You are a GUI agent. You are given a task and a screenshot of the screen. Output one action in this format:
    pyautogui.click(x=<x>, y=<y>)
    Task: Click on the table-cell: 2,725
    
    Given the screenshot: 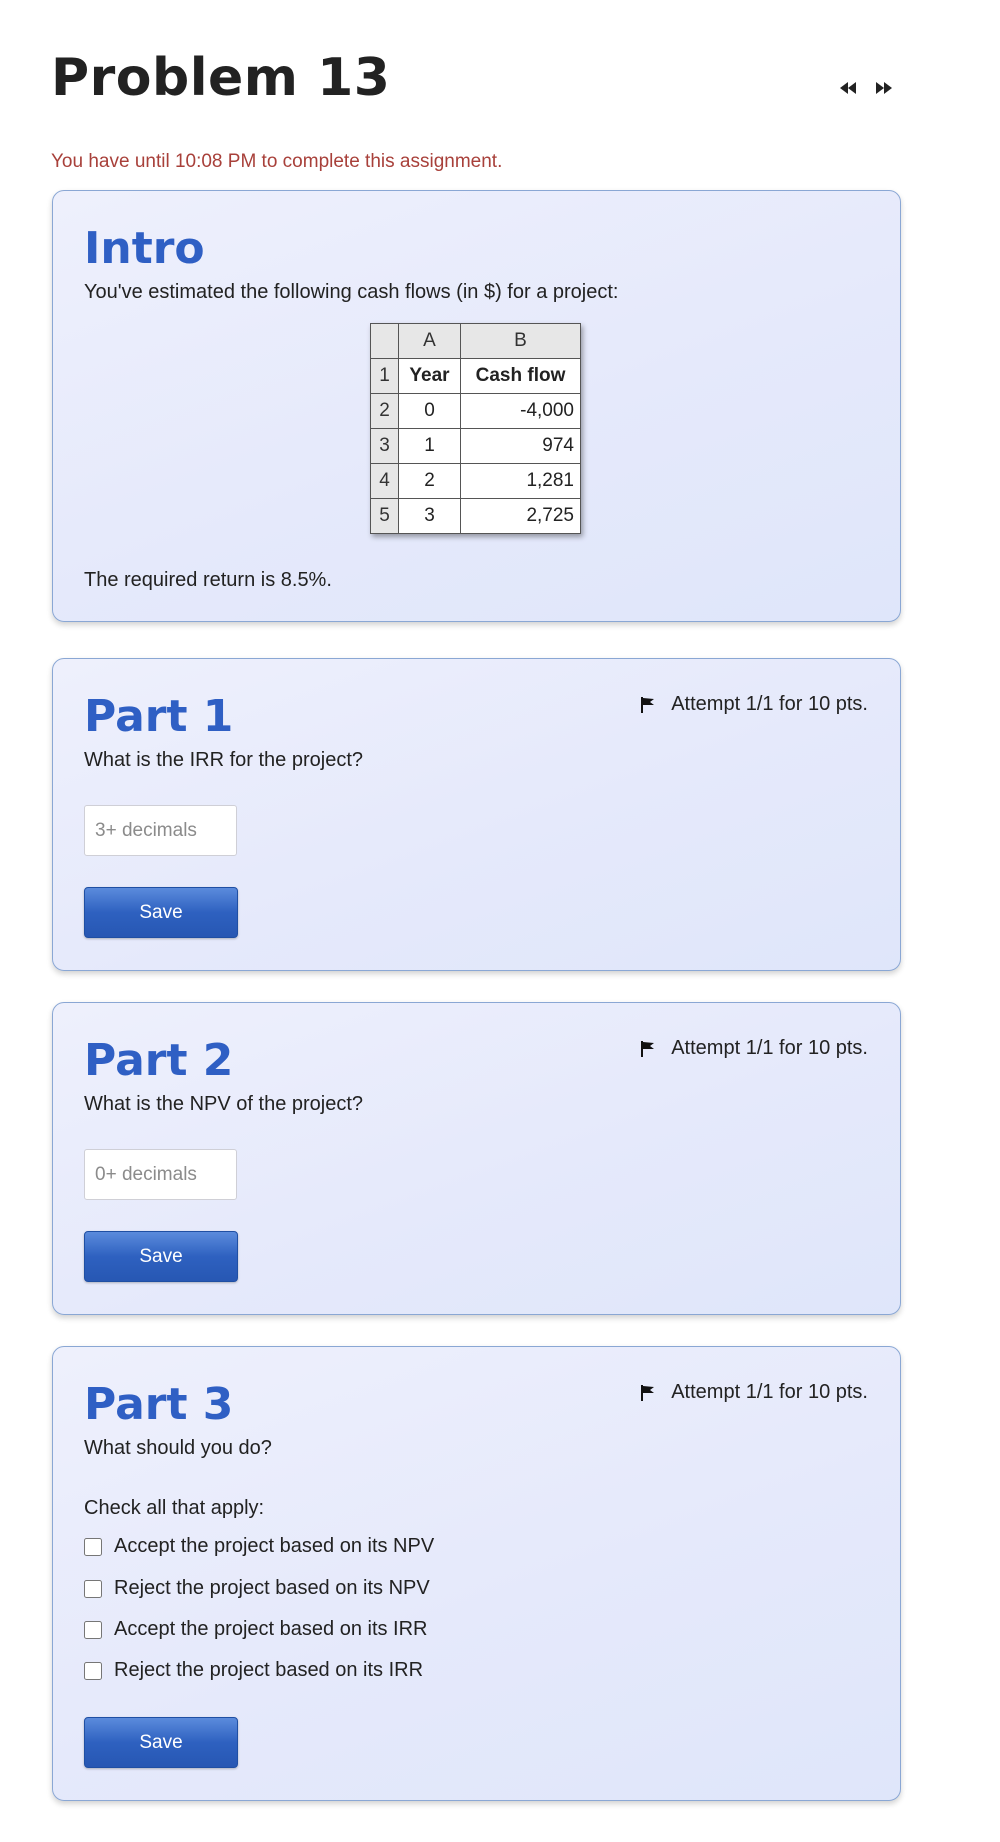 What is the action you would take?
    pyautogui.click(x=520, y=516)
    